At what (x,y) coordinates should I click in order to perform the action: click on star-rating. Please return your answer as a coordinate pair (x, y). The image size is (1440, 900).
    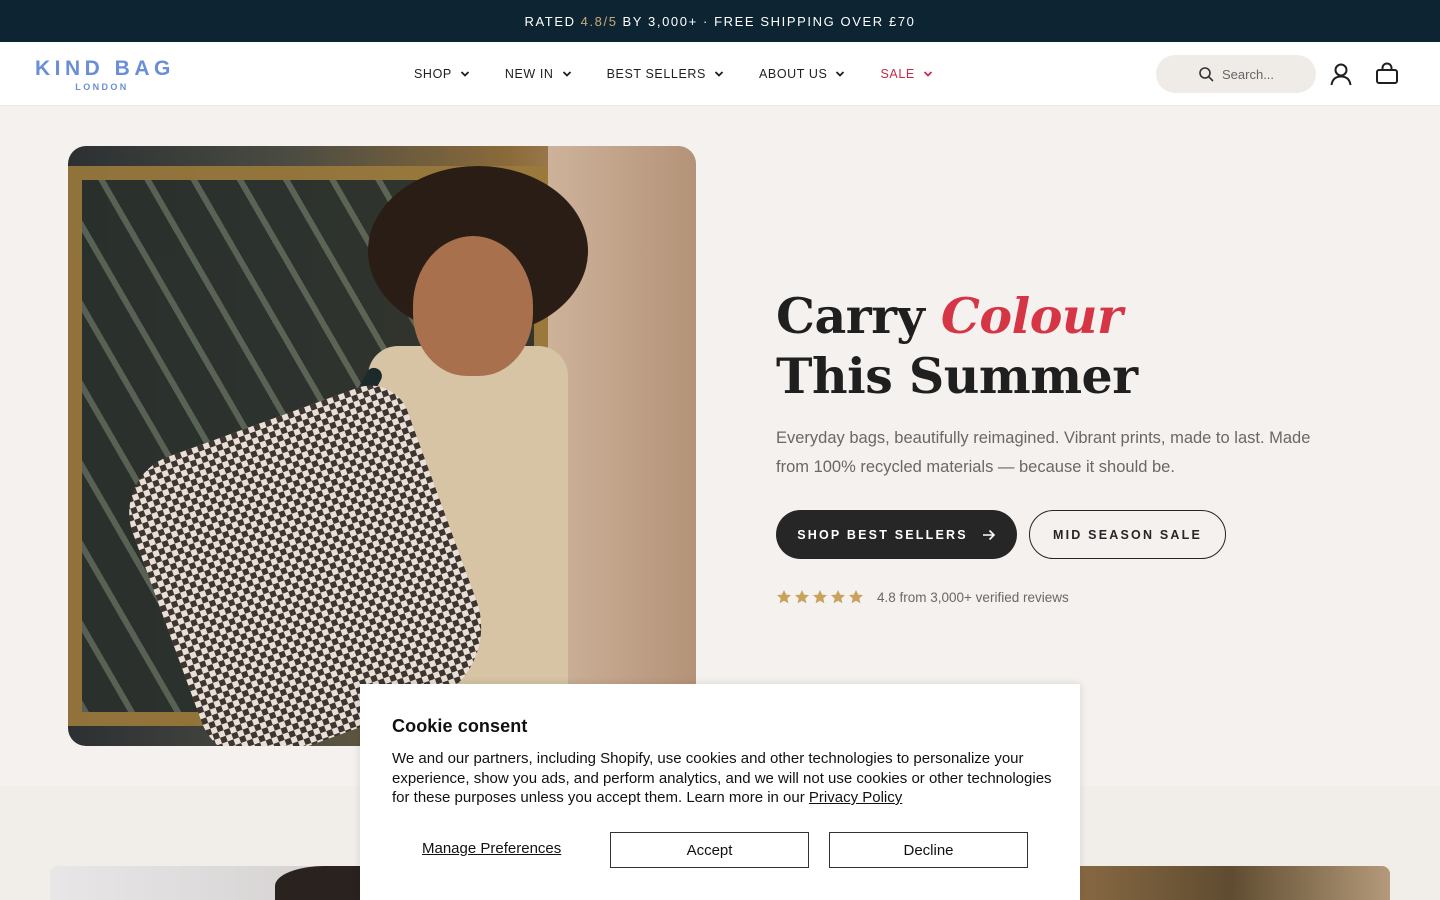
    Looking at the image, I should click on (821, 597).